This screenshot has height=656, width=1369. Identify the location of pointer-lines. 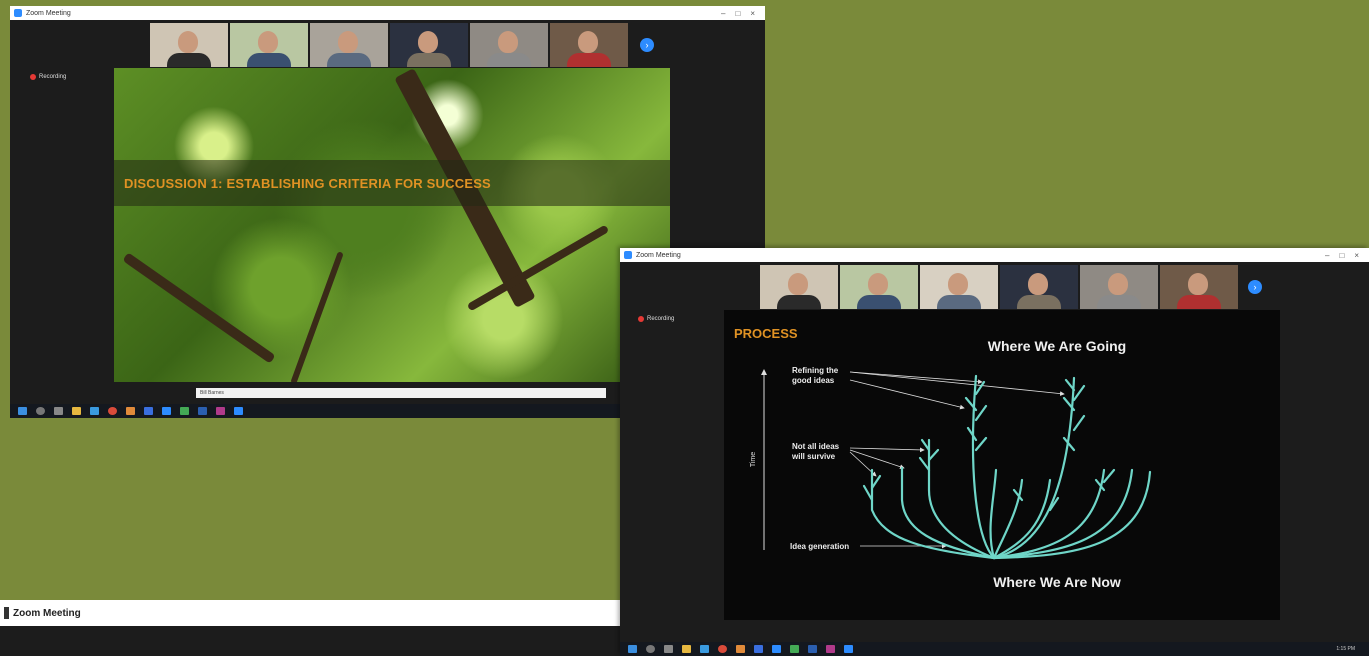
(957, 460).